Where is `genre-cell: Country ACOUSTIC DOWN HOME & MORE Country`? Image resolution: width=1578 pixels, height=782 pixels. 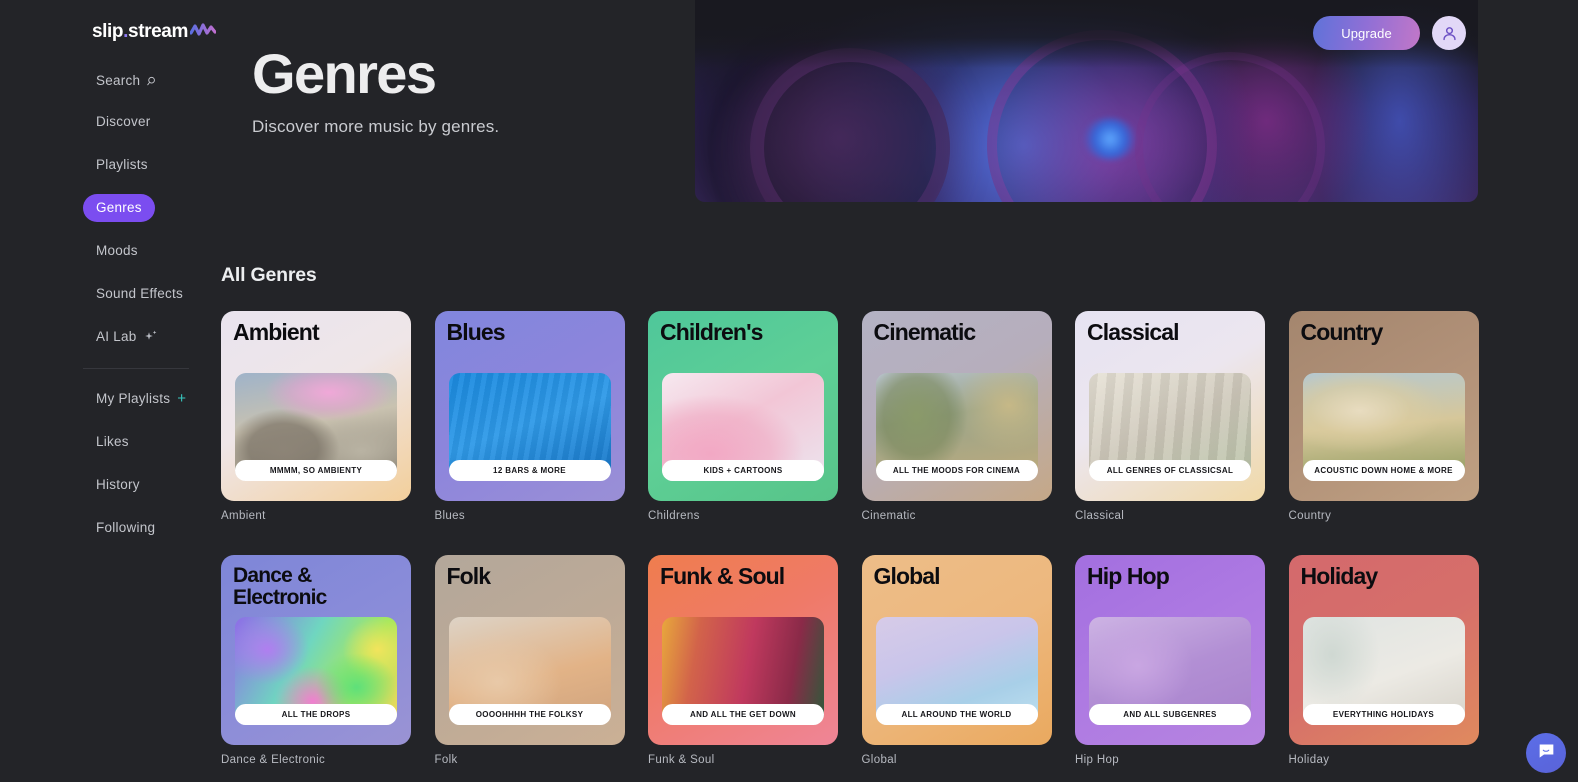 genre-cell: Country ACOUSTIC DOWN HOME & MORE Country is located at coordinates (1383, 416).